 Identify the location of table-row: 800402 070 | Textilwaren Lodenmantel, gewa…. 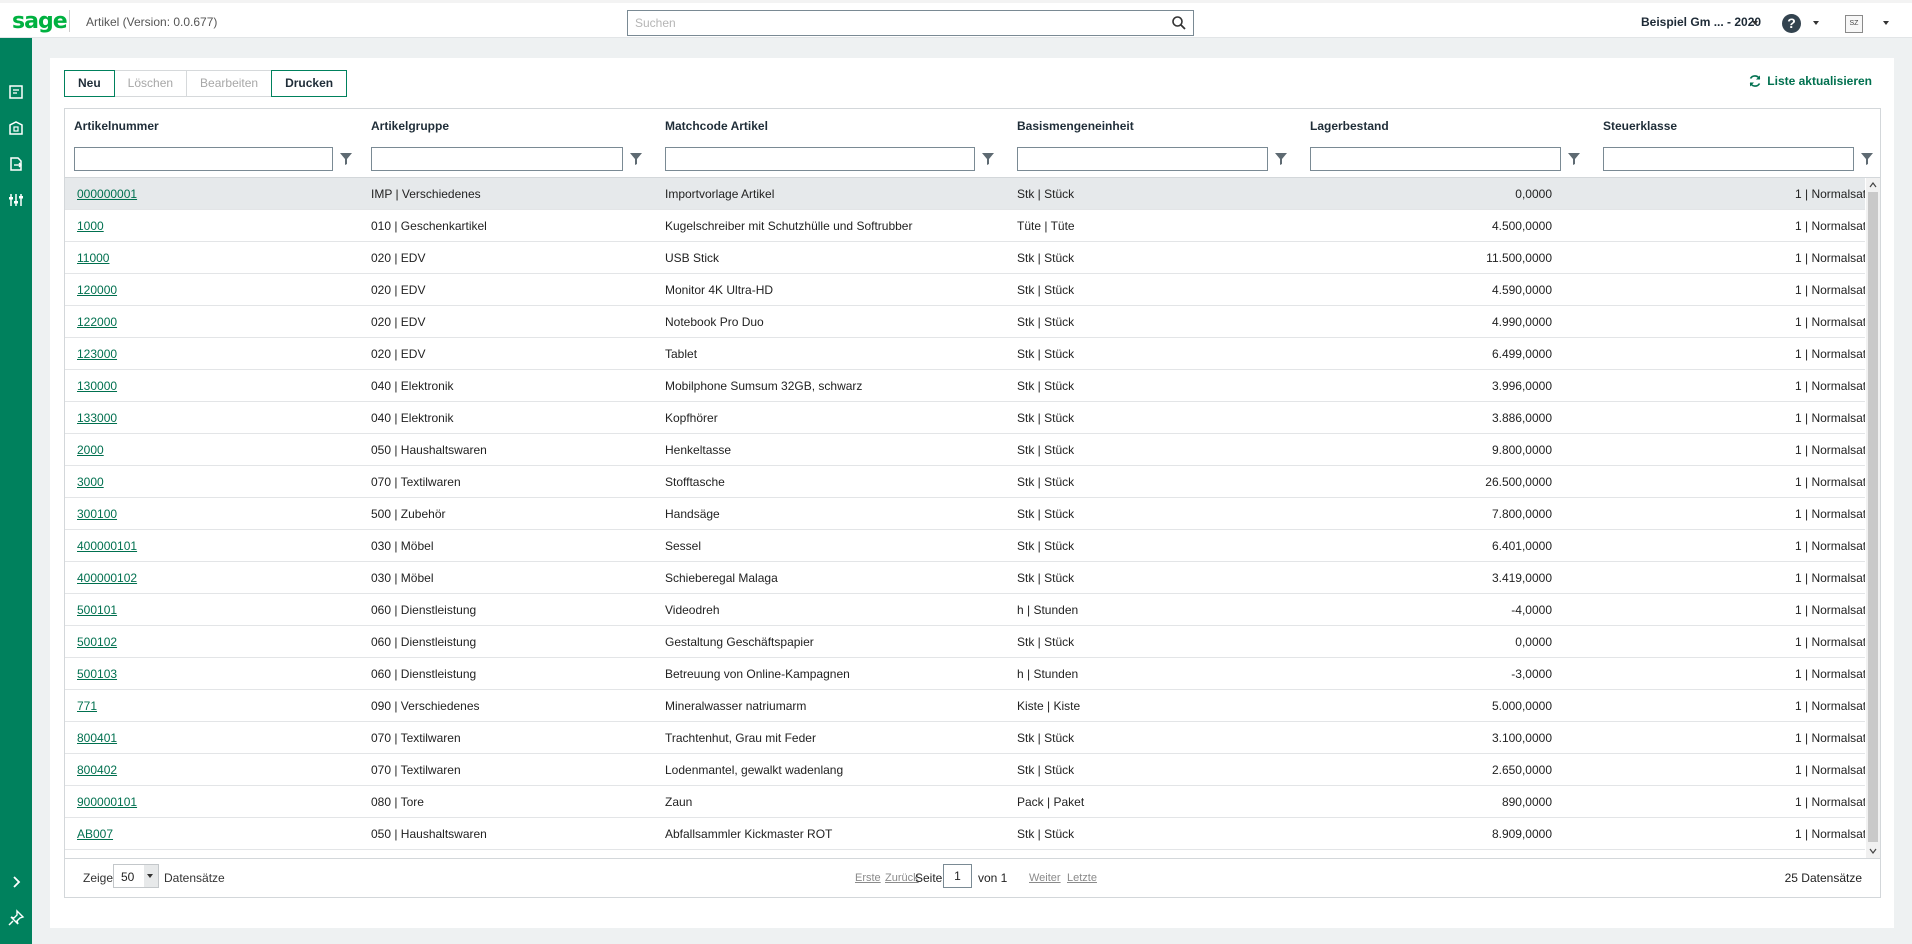
(965, 770).